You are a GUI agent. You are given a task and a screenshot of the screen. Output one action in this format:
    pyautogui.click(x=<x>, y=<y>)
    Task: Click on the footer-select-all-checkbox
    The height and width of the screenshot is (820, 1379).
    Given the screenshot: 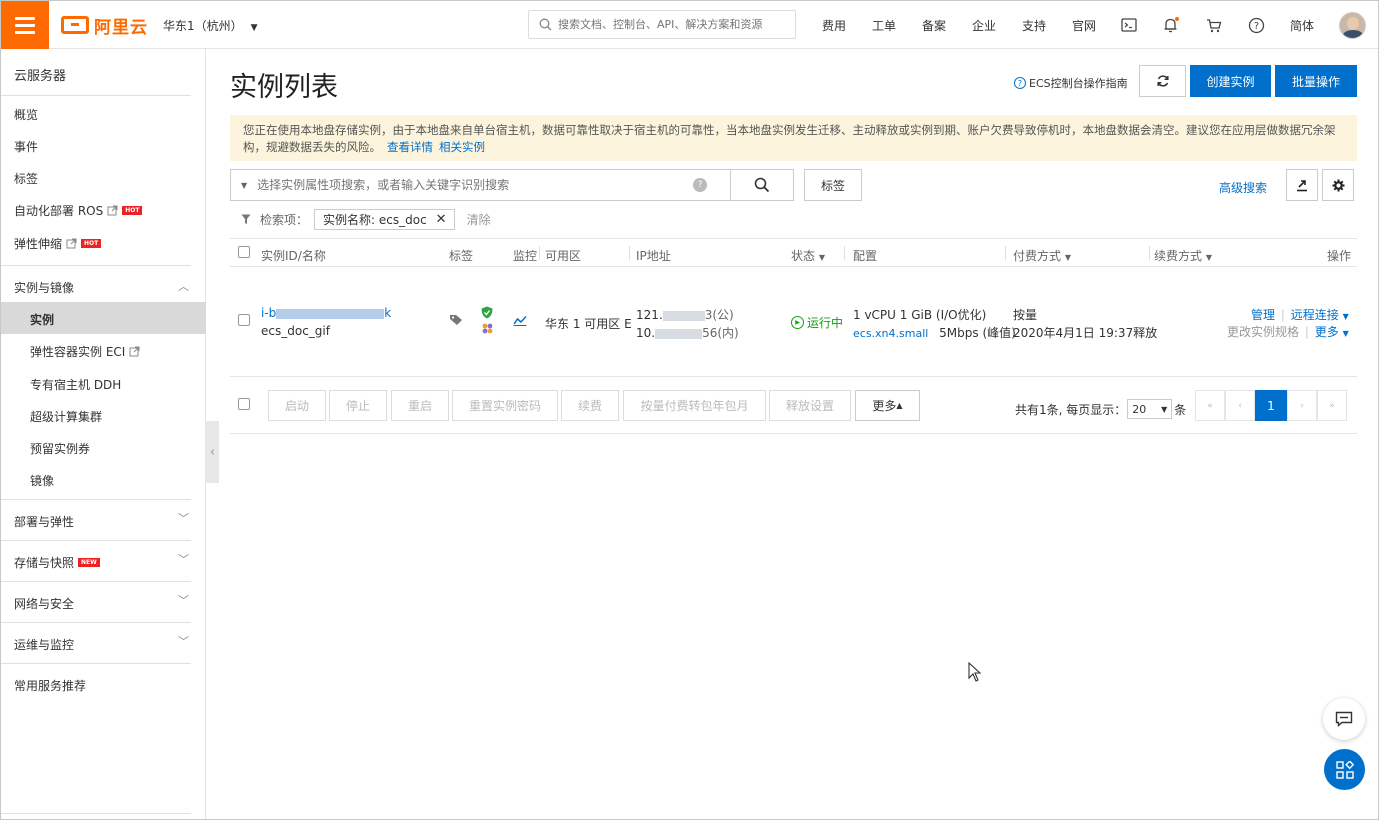 What is the action you would take?
    pyautogui.click(x=244, y=404)
    